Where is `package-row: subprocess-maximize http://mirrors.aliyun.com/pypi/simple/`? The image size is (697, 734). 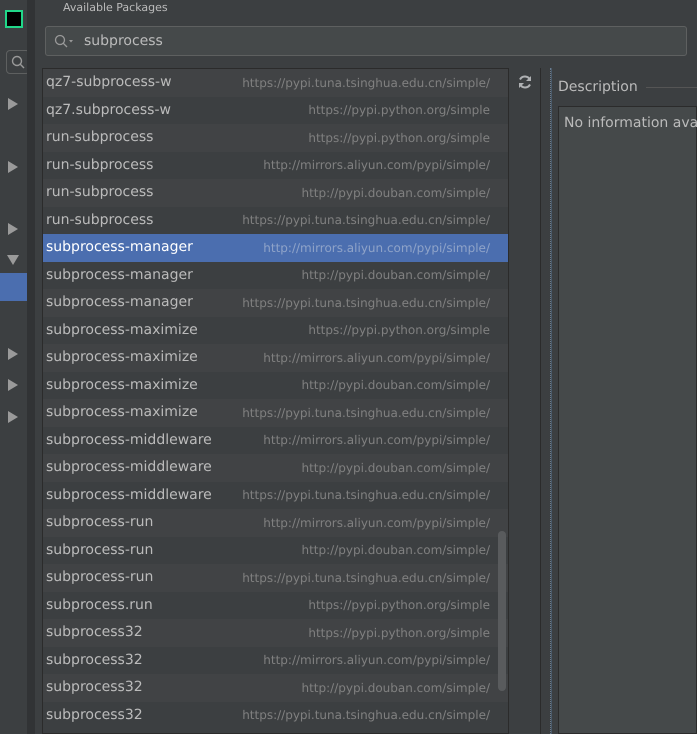 package-row: subprocess-maximize http://mirrors.aliyun.com/pypi/simple/ is located at coordinates (275, 358).